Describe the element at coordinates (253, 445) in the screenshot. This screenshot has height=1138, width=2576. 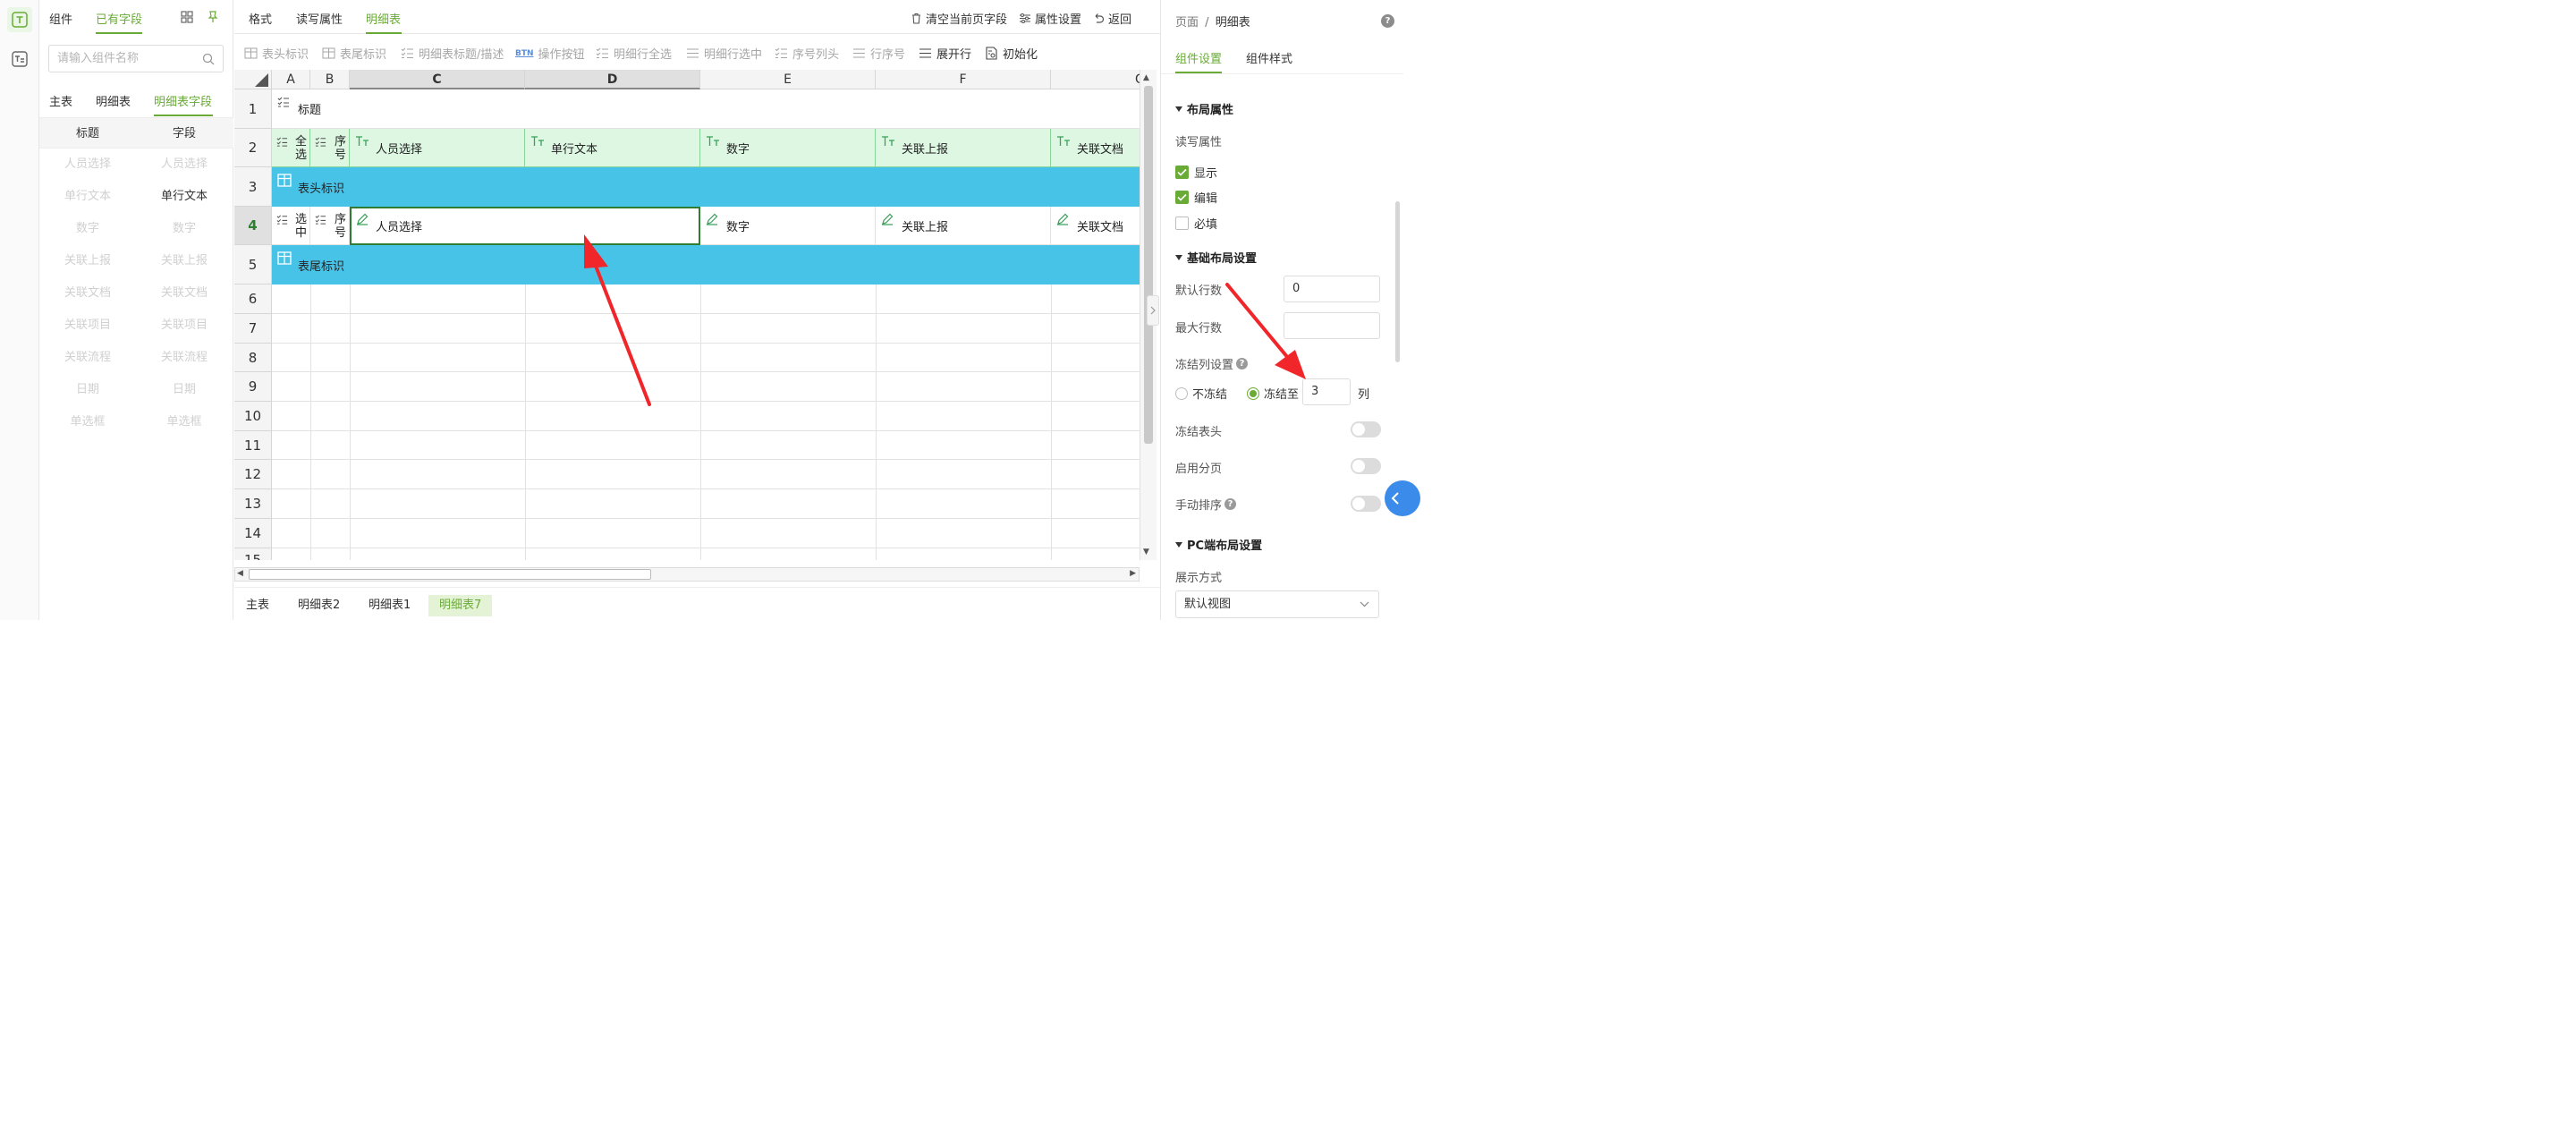
I see `row-header: 11` at that location.